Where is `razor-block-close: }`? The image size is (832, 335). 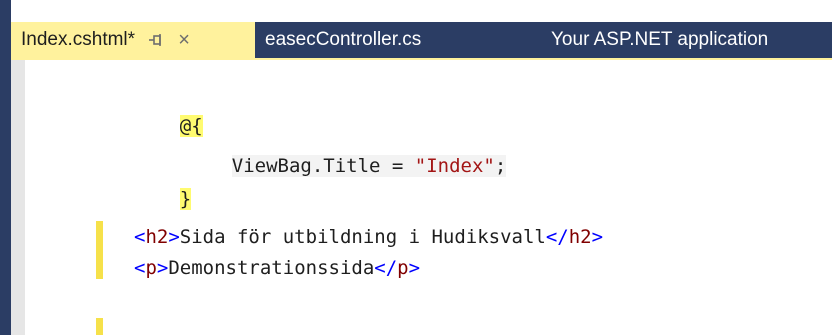
razor-block-close: } is located at coordinates (185, 199).